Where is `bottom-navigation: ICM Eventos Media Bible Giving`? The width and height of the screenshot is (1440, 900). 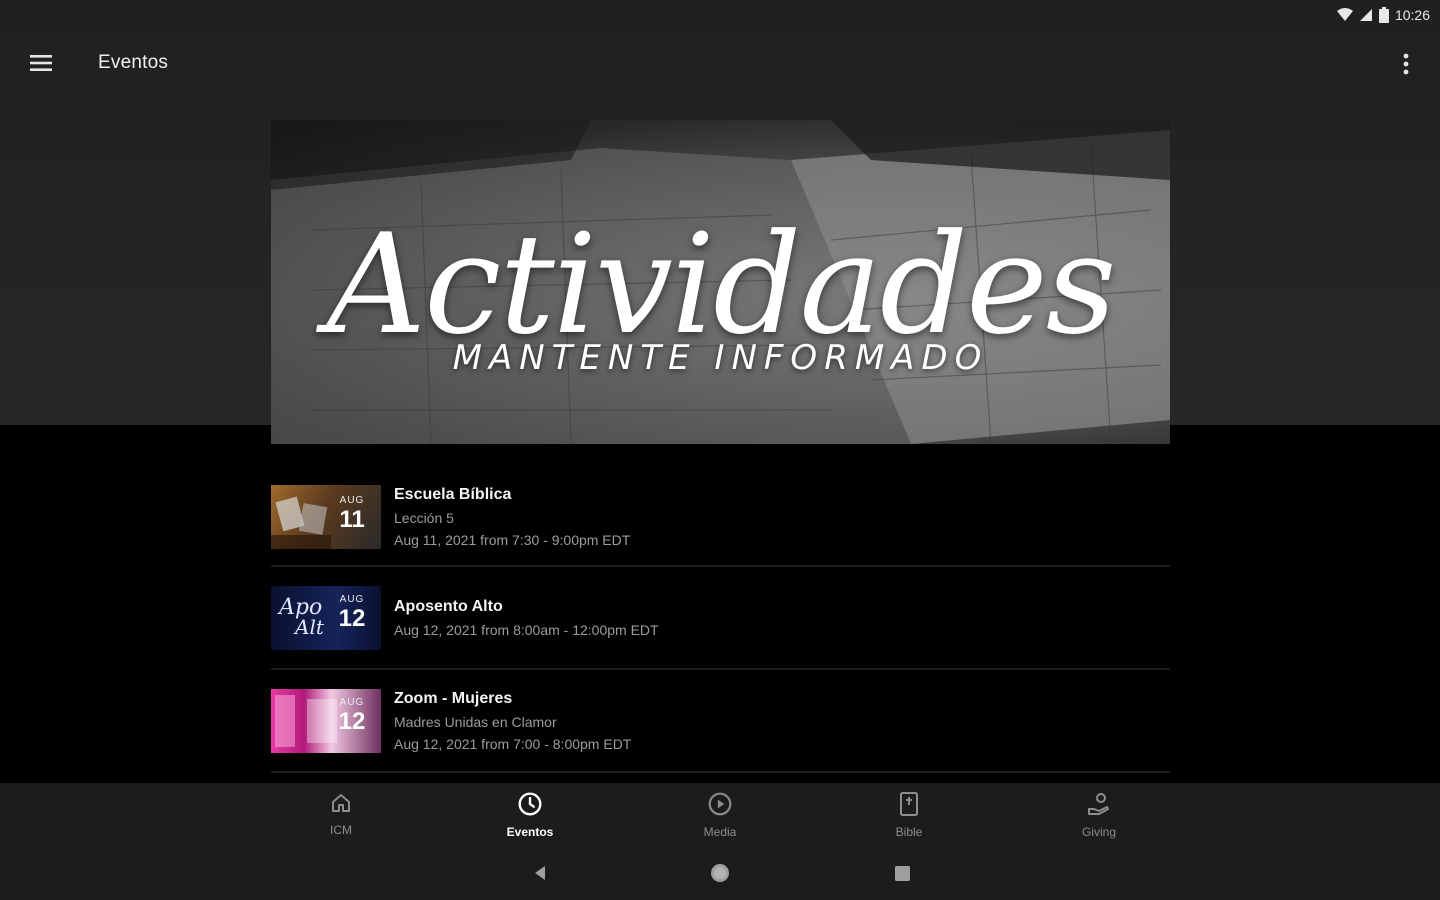
bottom-navigation: ICM Eventos Media Bible Giving is located at coordinates (720, 814).